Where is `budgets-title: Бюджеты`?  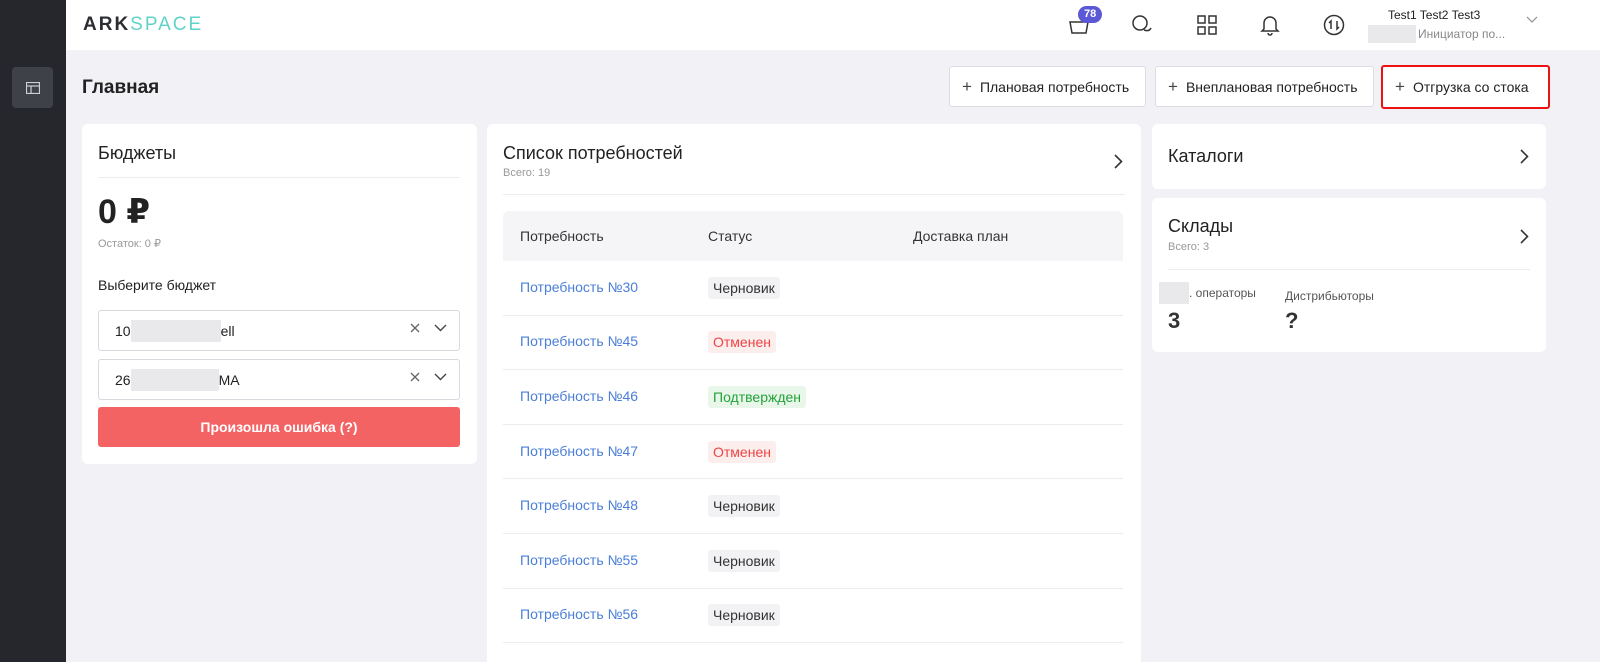 budgets-title: Бюджеты is located at coordinates (137, 153).